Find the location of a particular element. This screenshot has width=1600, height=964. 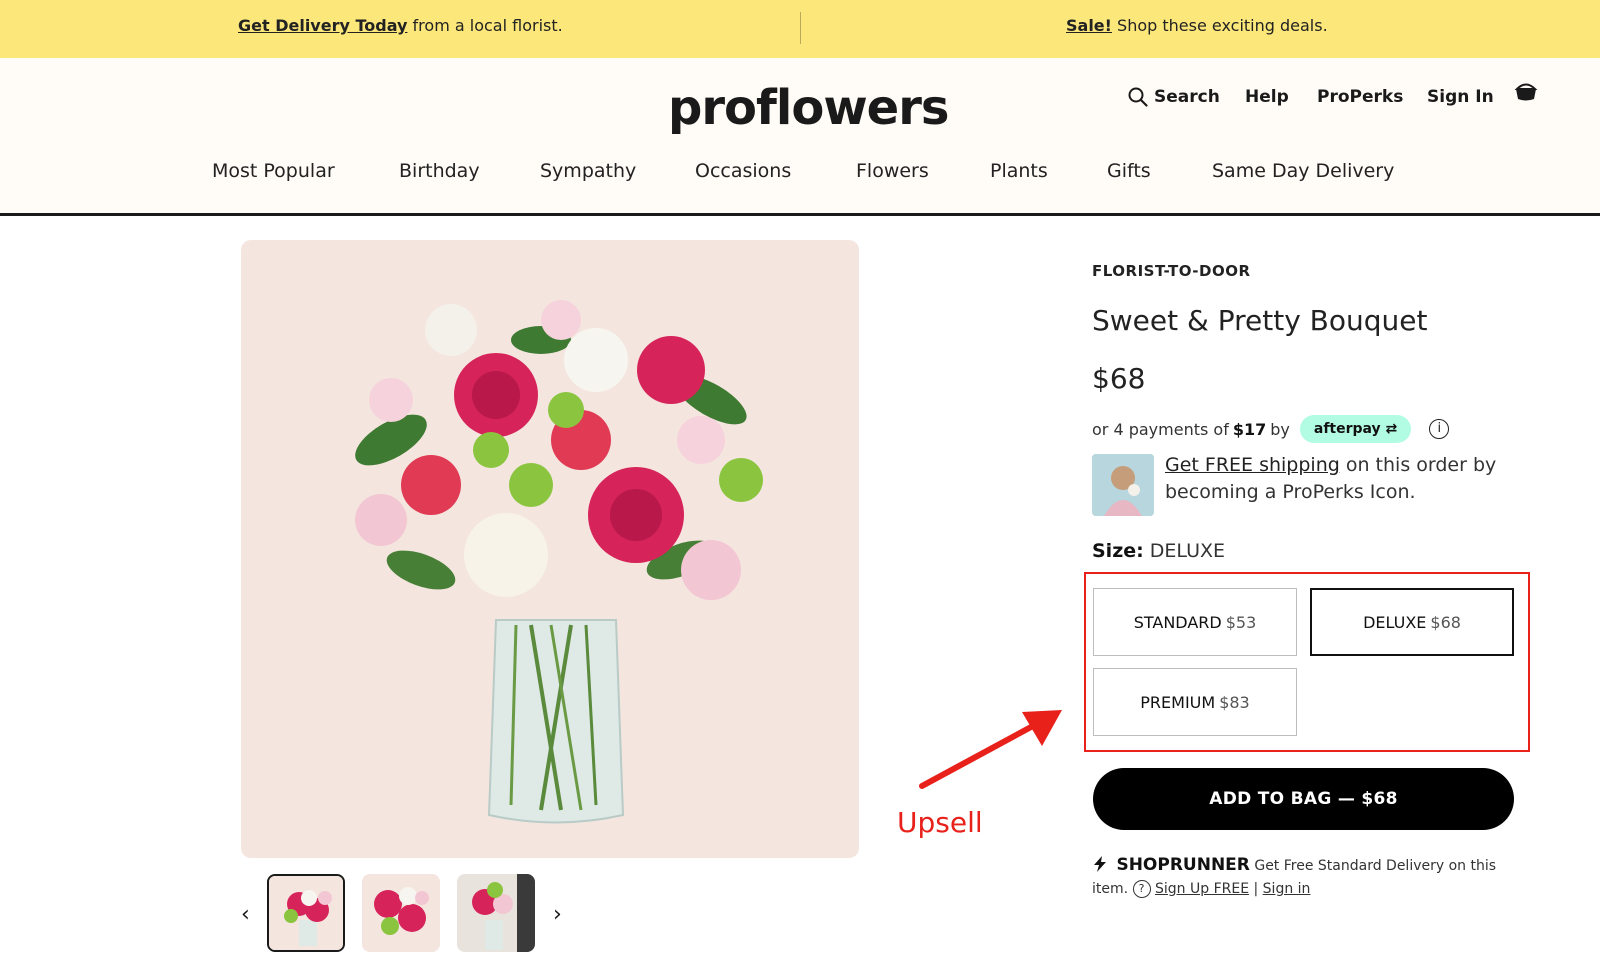

help-circle-icon: ? is located at coordinates (1141, 889).